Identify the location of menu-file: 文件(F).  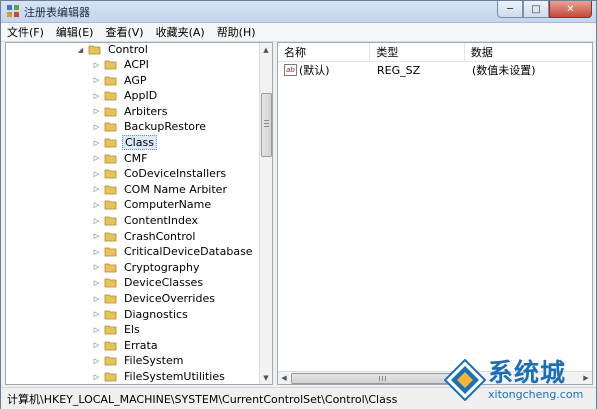
(25, 32).